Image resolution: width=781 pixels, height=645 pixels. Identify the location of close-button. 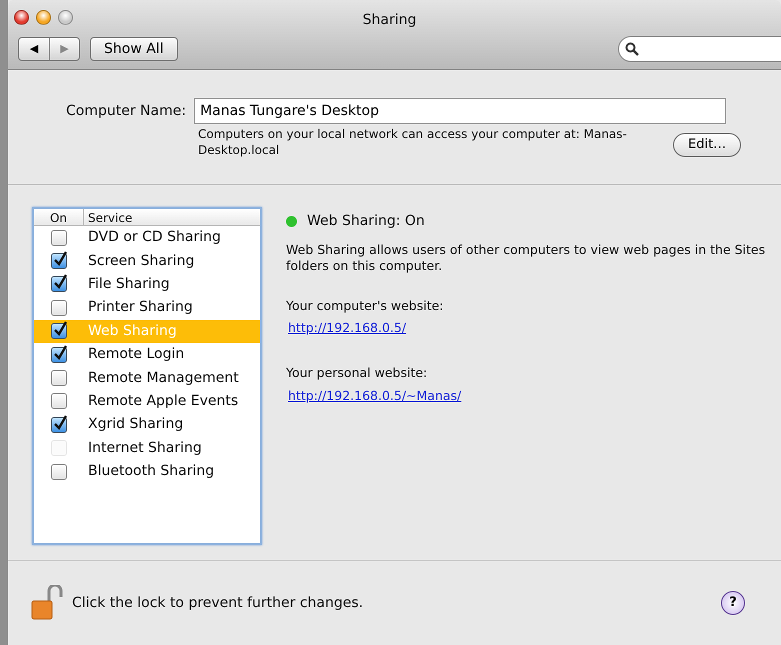
(21, 17).